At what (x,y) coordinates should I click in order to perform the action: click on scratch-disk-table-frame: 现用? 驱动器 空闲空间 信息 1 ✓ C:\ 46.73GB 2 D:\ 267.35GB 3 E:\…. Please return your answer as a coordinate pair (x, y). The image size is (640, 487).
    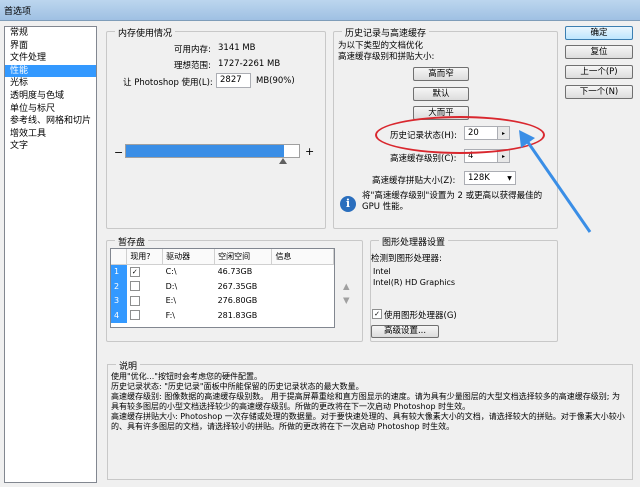
    Looking at the image, I should click on (222, 288).